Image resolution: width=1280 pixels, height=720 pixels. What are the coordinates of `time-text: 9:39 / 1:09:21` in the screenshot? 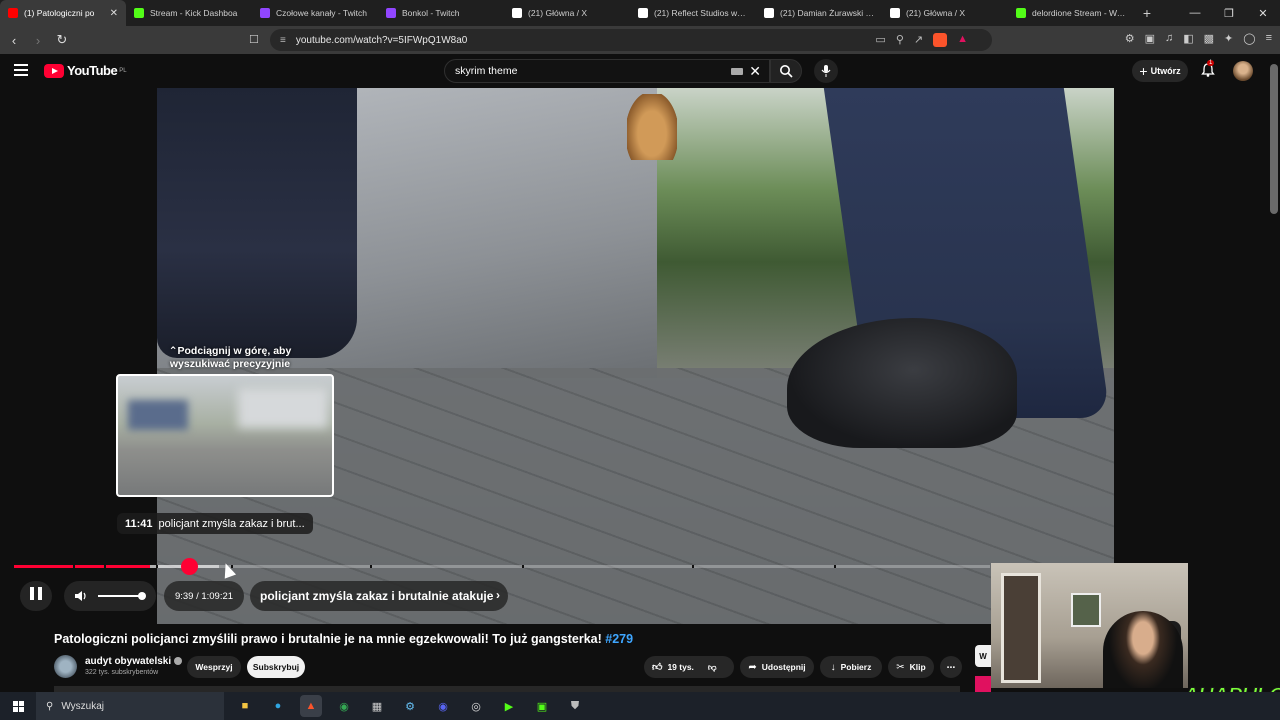 It's located at (204, 596).